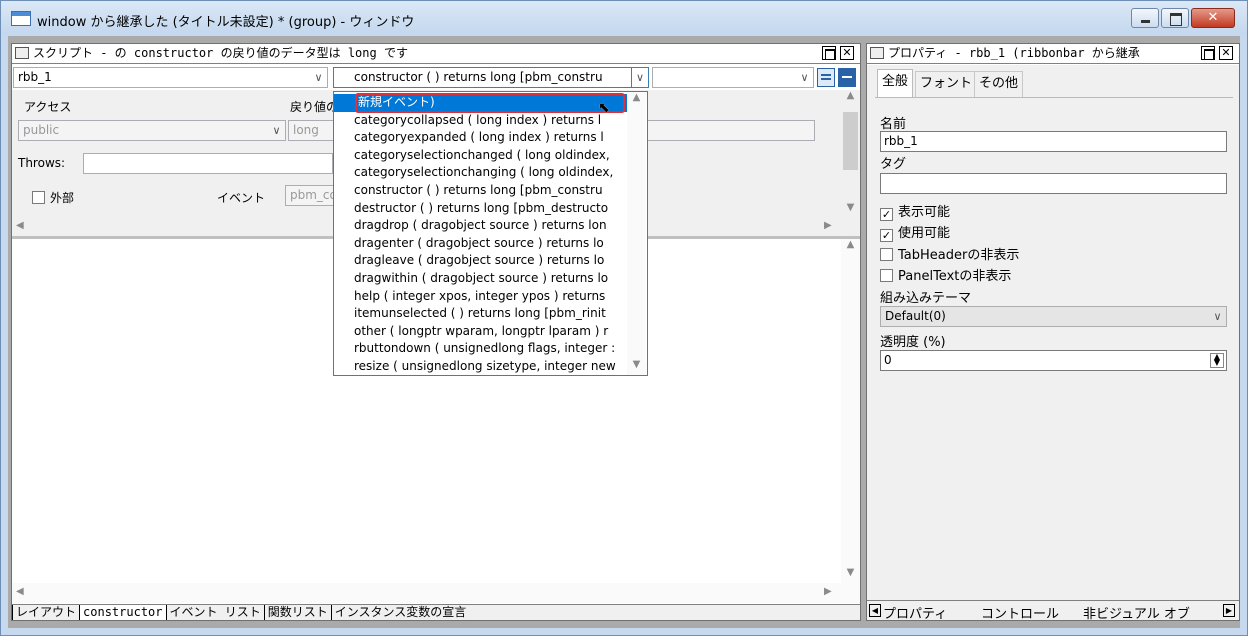 The height and width of the screenshot is (636, 1248). What do you see at coordinates (306, 130) in the screenshot?
I see `return-type-value: long` at bounding box center [306, 130].